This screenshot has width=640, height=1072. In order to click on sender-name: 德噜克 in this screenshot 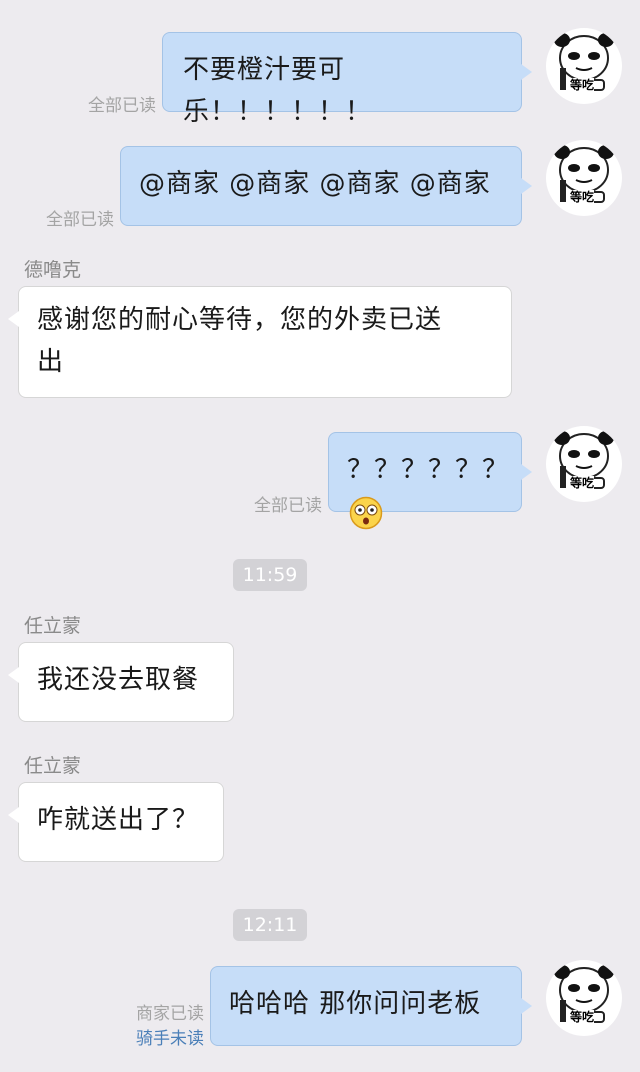, I will do `click(53, 270)`.